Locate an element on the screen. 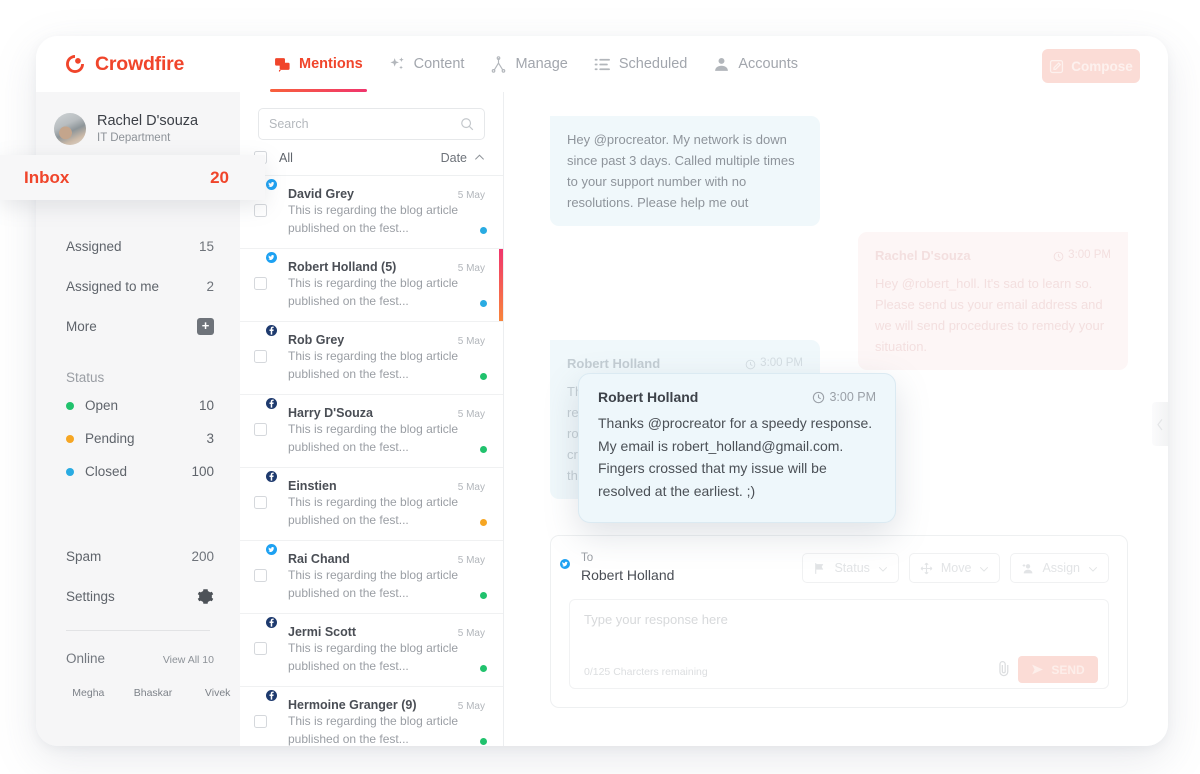 The width and height of the screenshot is (1200, 774). chevron-left-icon is located at coordinates (1160, 424).